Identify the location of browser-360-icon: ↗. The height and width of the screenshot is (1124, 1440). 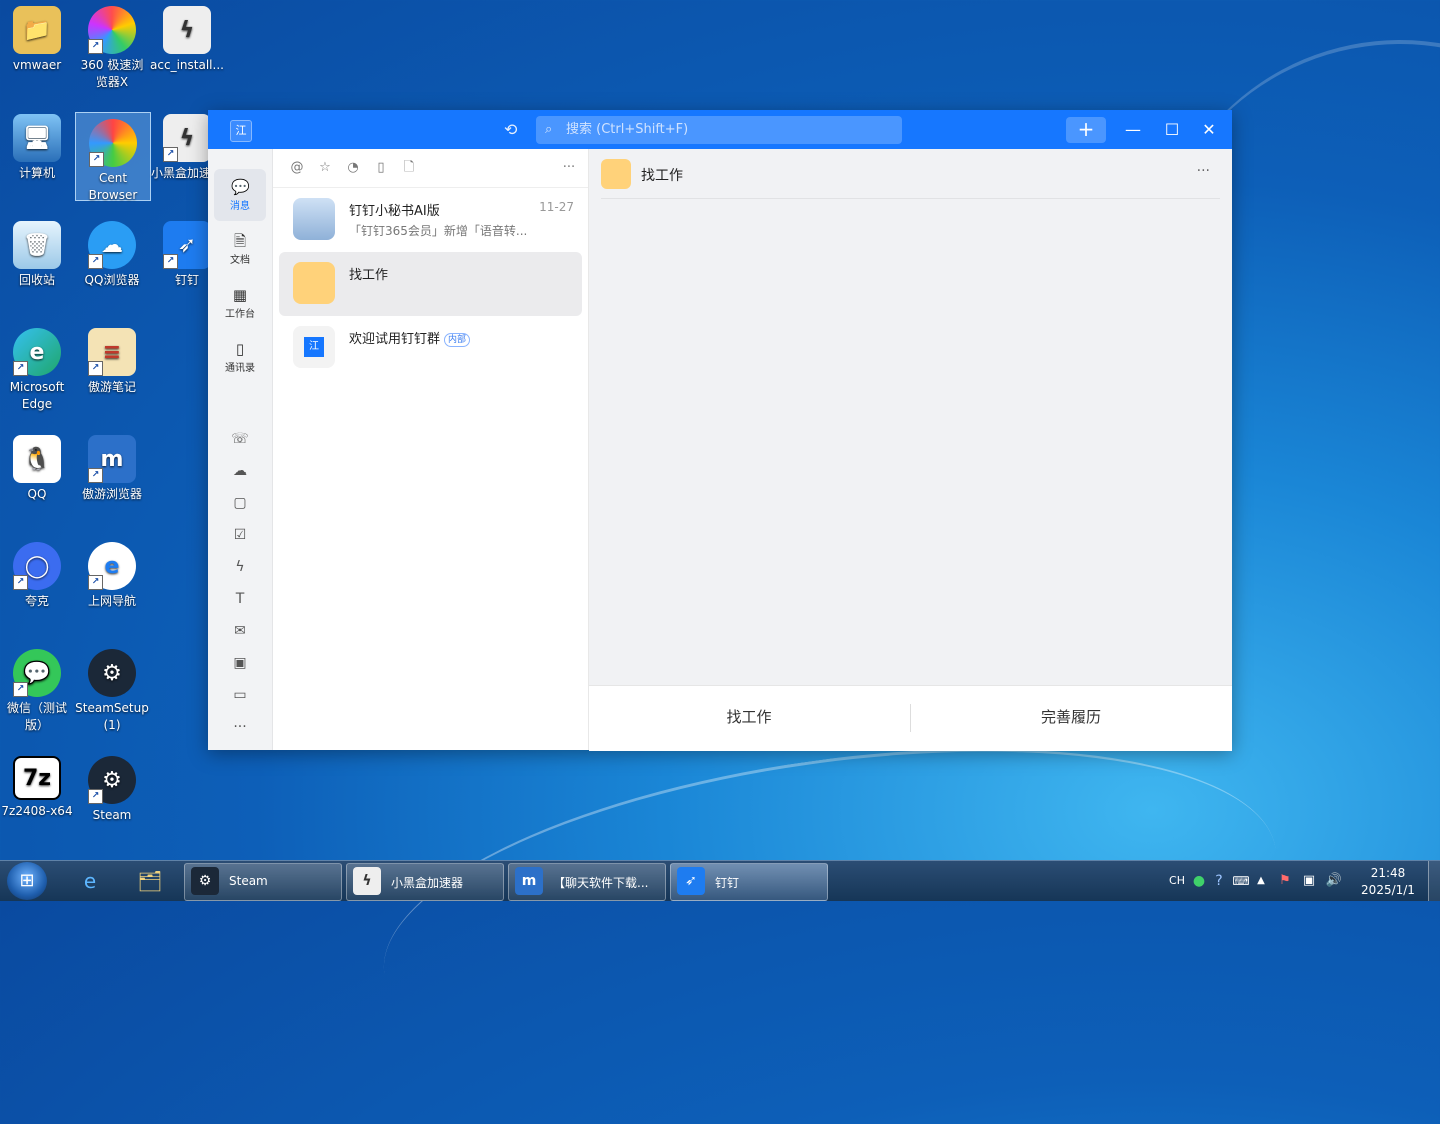
(112, 30).